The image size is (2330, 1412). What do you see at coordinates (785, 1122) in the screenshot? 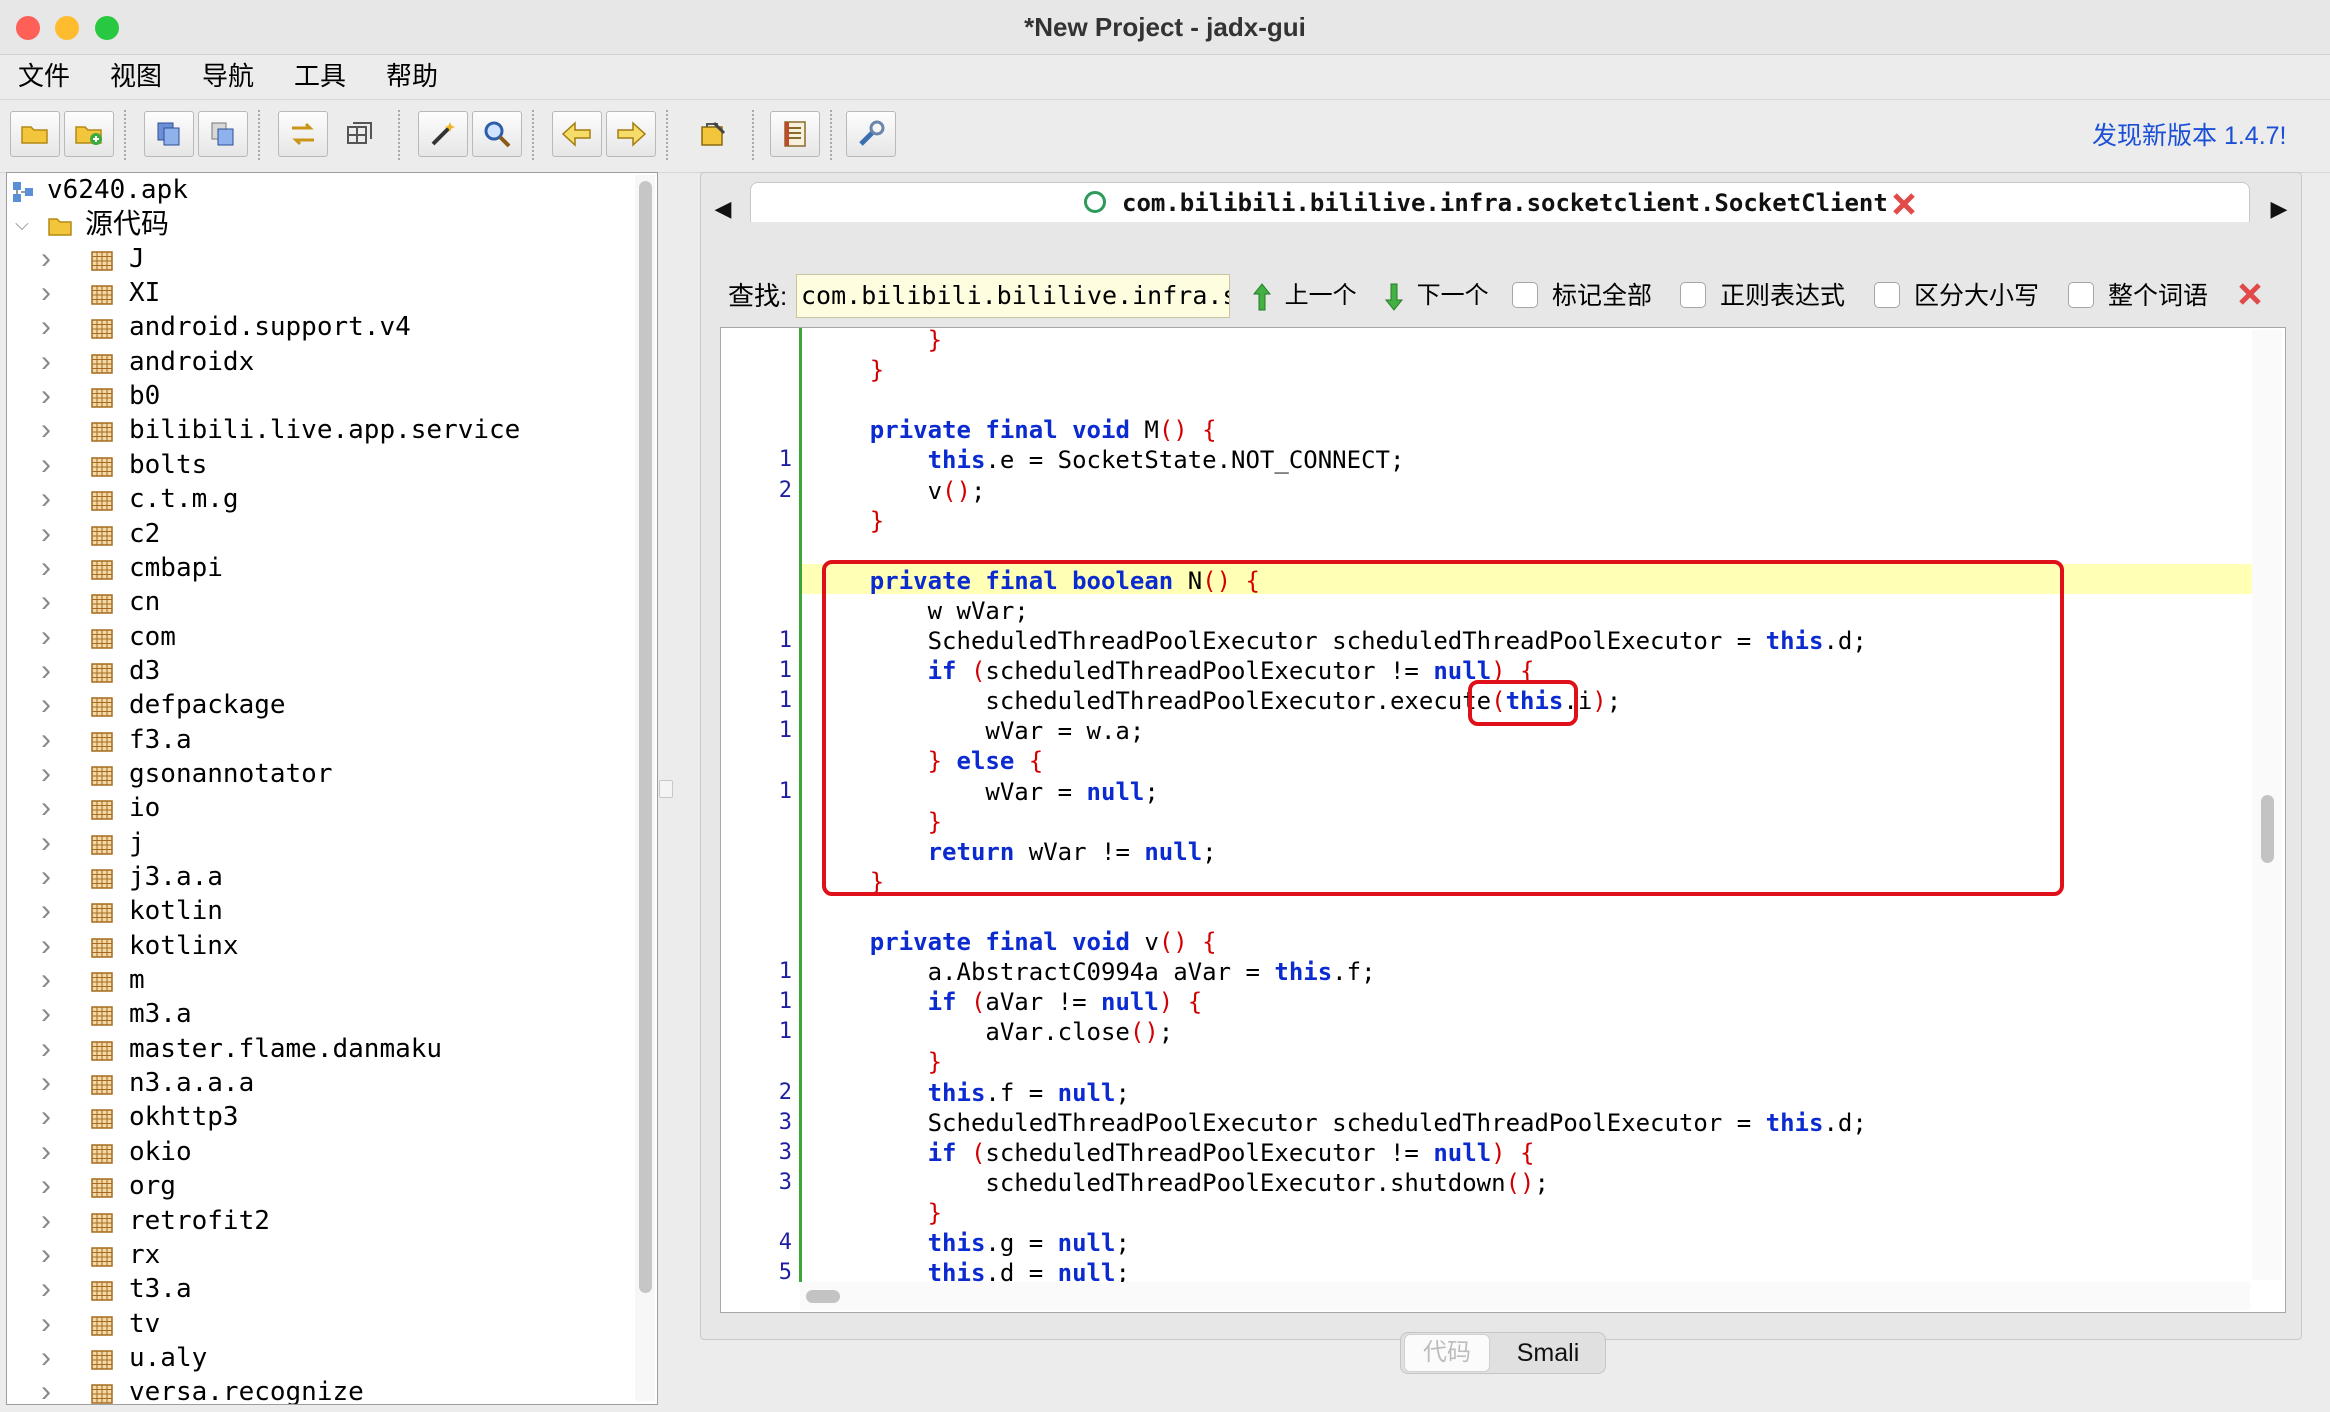
I see `line-number: 3` at bounding box center [785, 1122].